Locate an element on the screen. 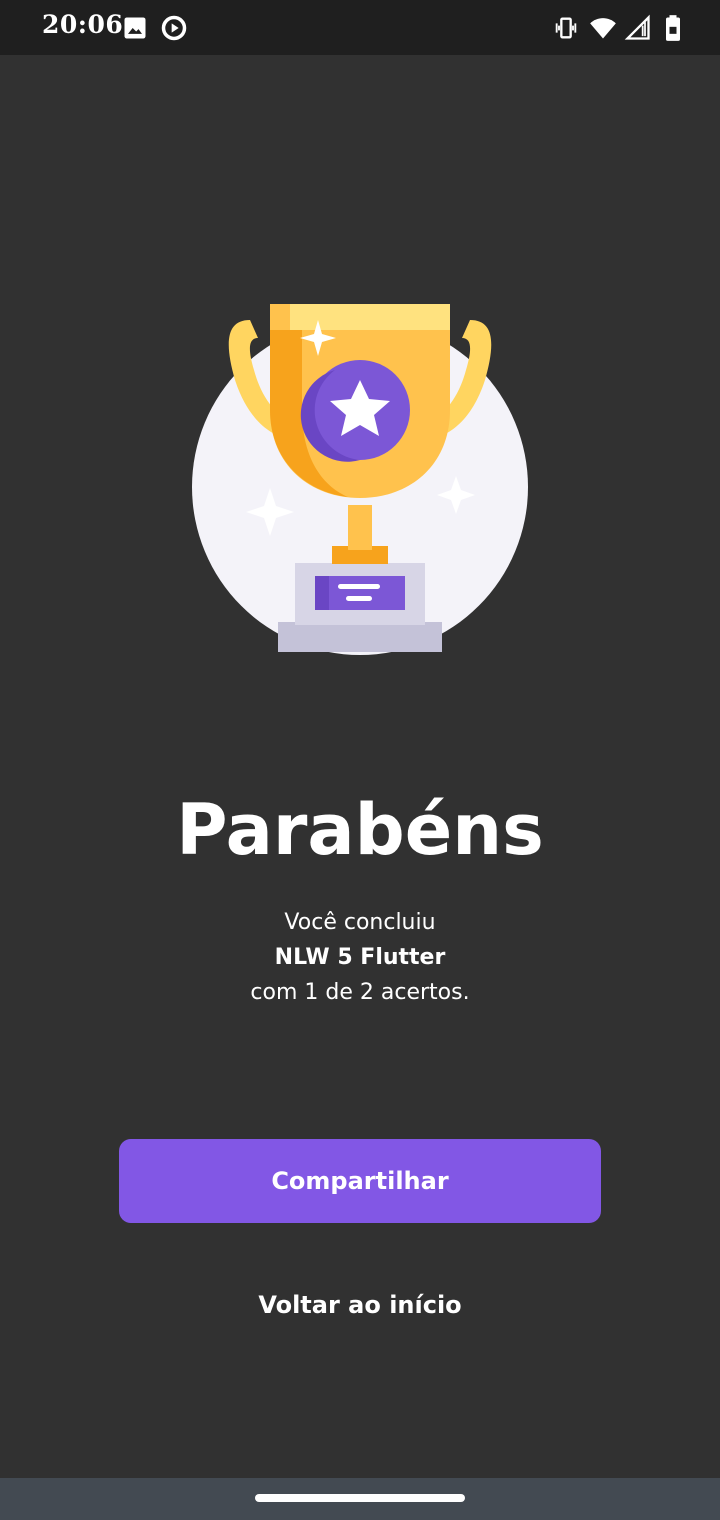 Image resolution: width=720 pixels, height=1520 pixels. quiz-name: NLW 5 Flutter is located at coordinates (360, 957).